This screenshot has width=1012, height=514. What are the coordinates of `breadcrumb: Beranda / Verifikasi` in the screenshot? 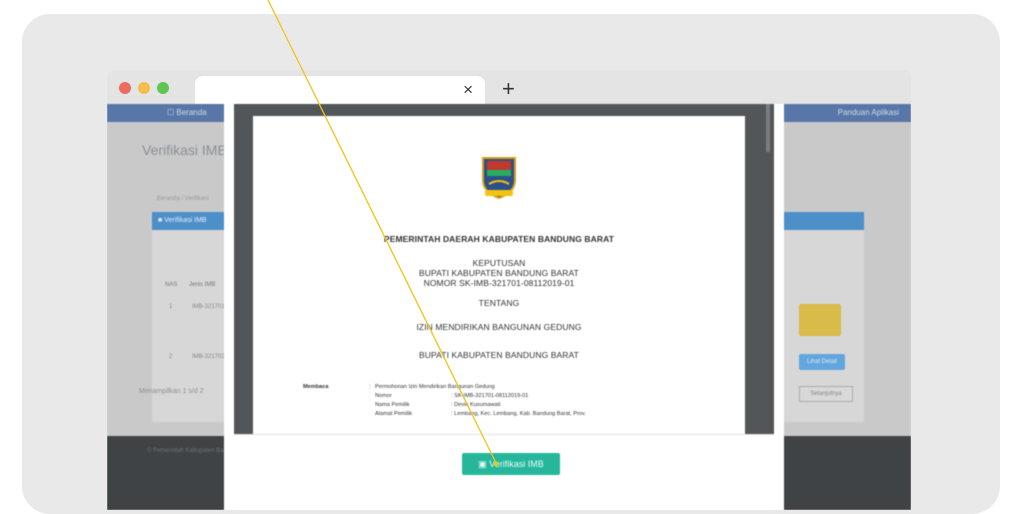 It's located at (183, 199).